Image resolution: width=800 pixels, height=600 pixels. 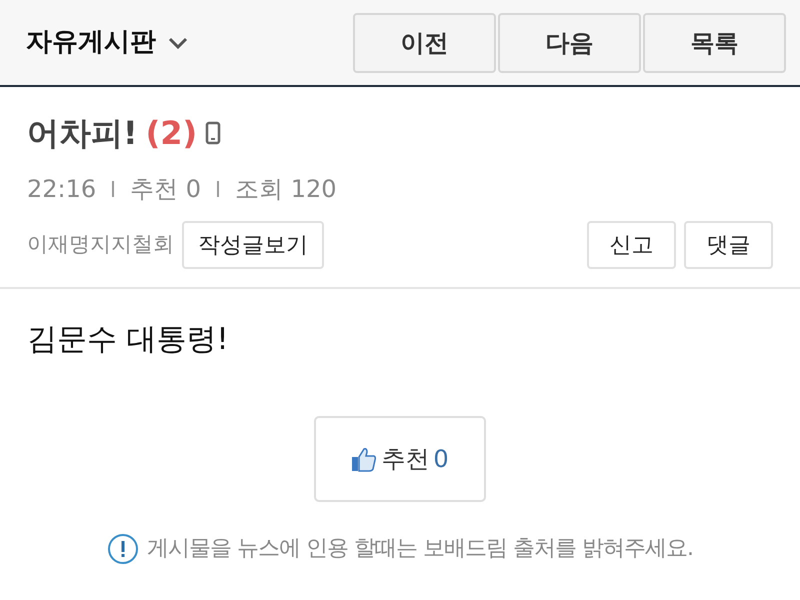 What do you see at coordinates (728, 245) in the screenshot?
I see `action-button: 댓글` at bounding box center [728, 245].